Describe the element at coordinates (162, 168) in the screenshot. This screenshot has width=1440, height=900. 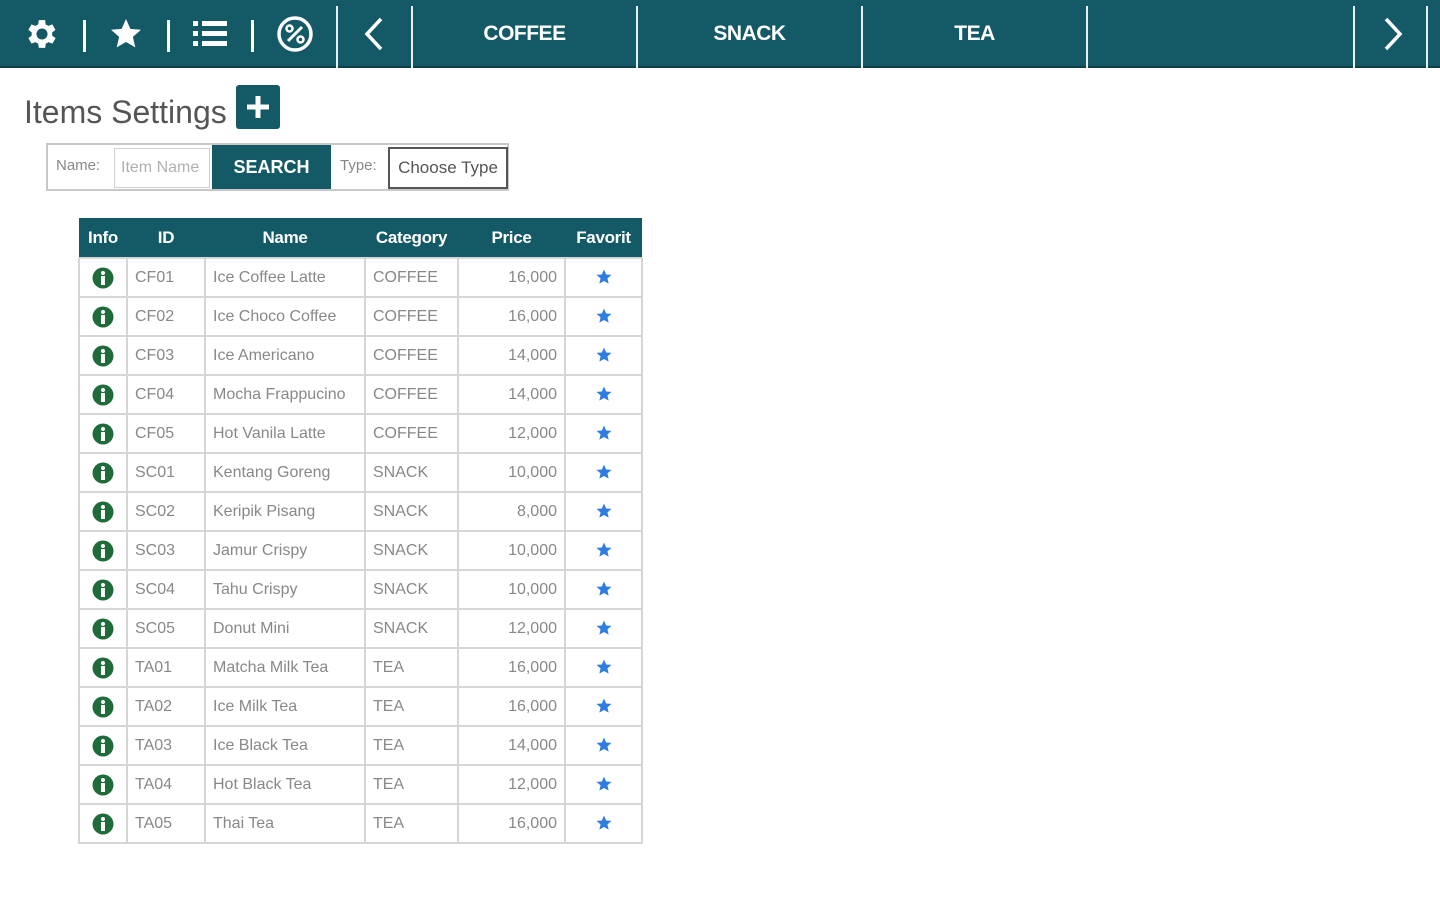
I see `item-name-input` at that location.